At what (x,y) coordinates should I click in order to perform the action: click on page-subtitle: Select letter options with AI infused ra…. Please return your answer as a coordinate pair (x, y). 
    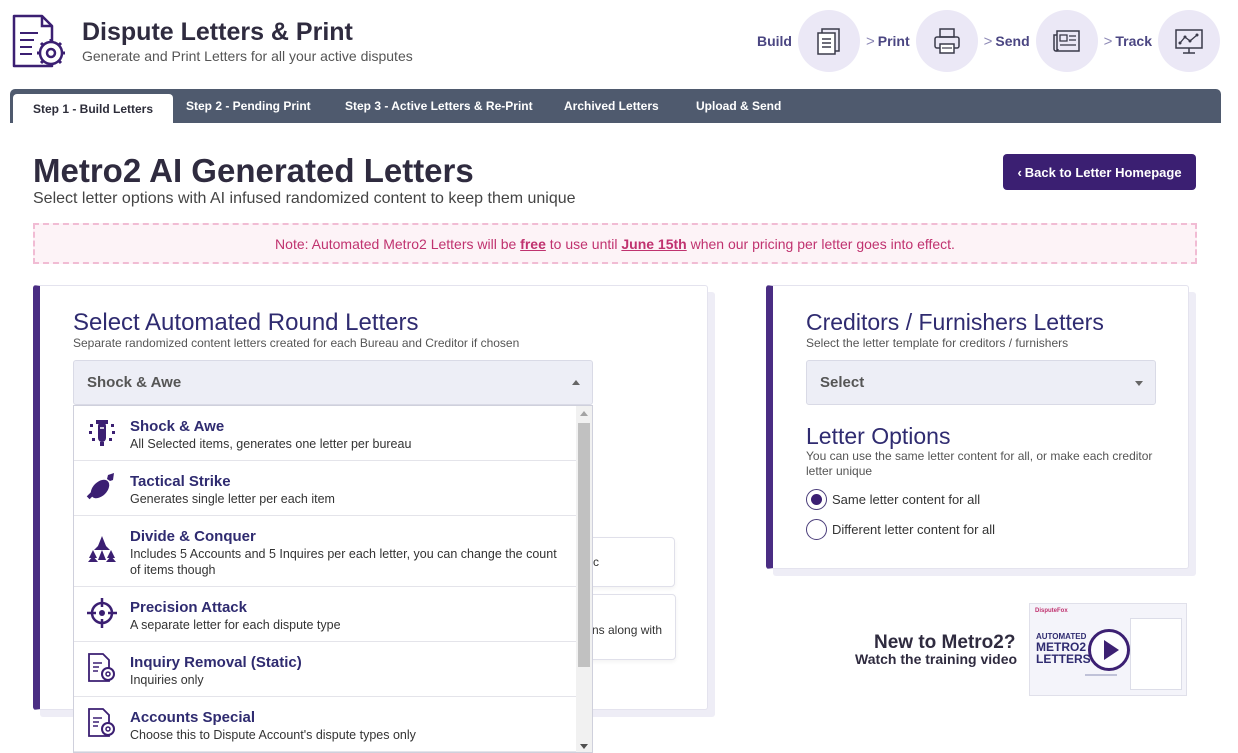
    Looking at the image, I should click on (304, 198).